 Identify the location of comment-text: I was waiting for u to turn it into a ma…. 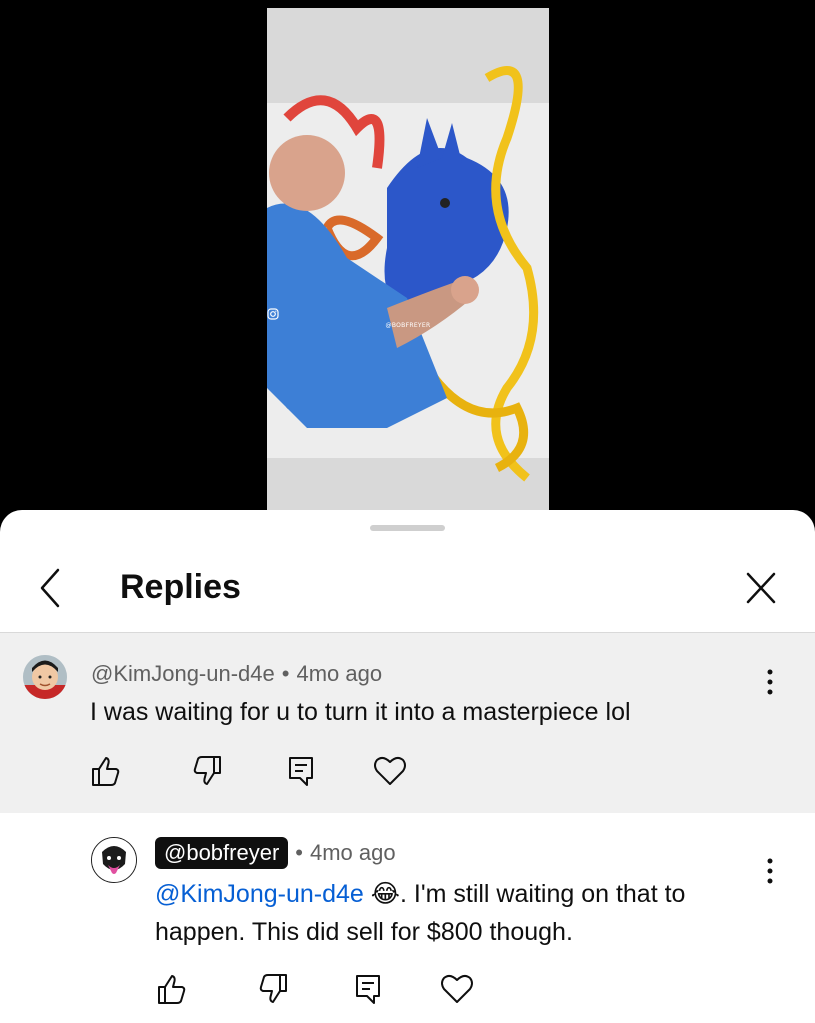
(360, 712).